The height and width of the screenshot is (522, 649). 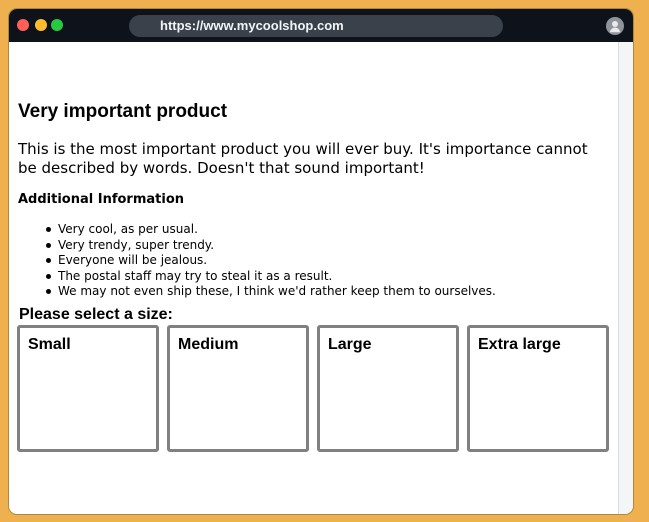 I want to click on product-title: Very important product, so click(x=123, y=111).